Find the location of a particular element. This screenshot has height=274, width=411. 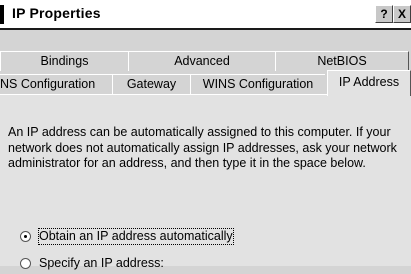

title-bar-edge is located at coordinates (2, 14).